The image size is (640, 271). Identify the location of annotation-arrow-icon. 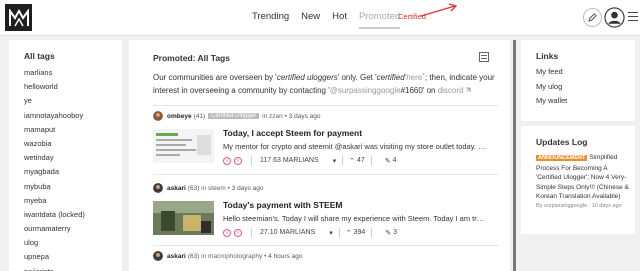
(439, 10).